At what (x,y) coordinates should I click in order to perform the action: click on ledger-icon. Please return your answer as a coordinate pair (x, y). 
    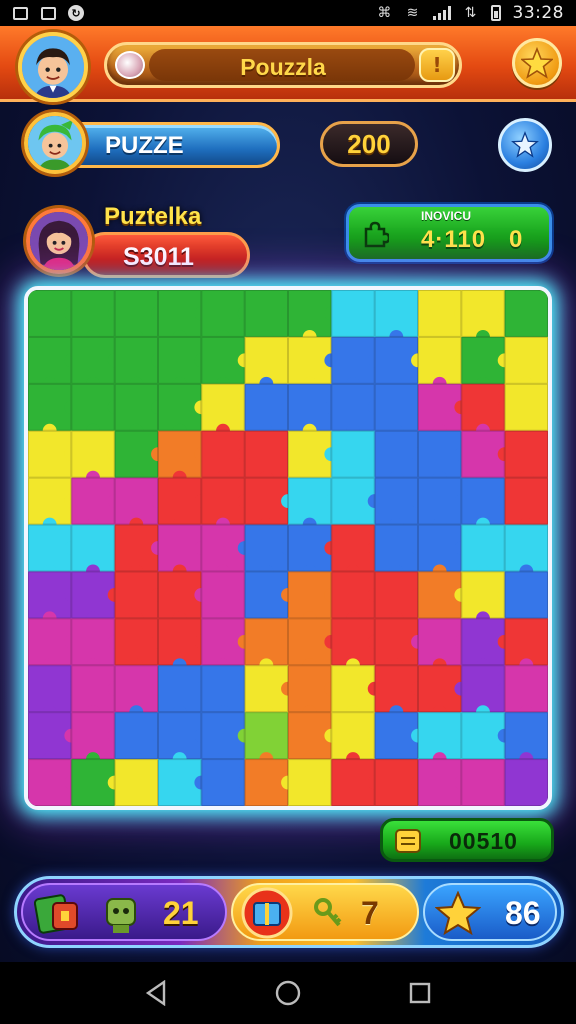
    Looking at the image, I should click on (408, 841).